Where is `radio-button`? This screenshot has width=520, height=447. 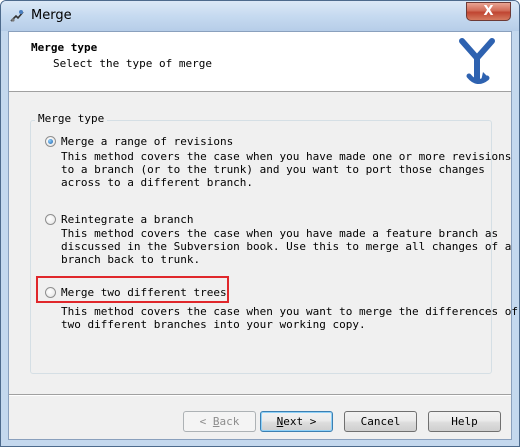 radio-button is located at coordinates (50, 219).